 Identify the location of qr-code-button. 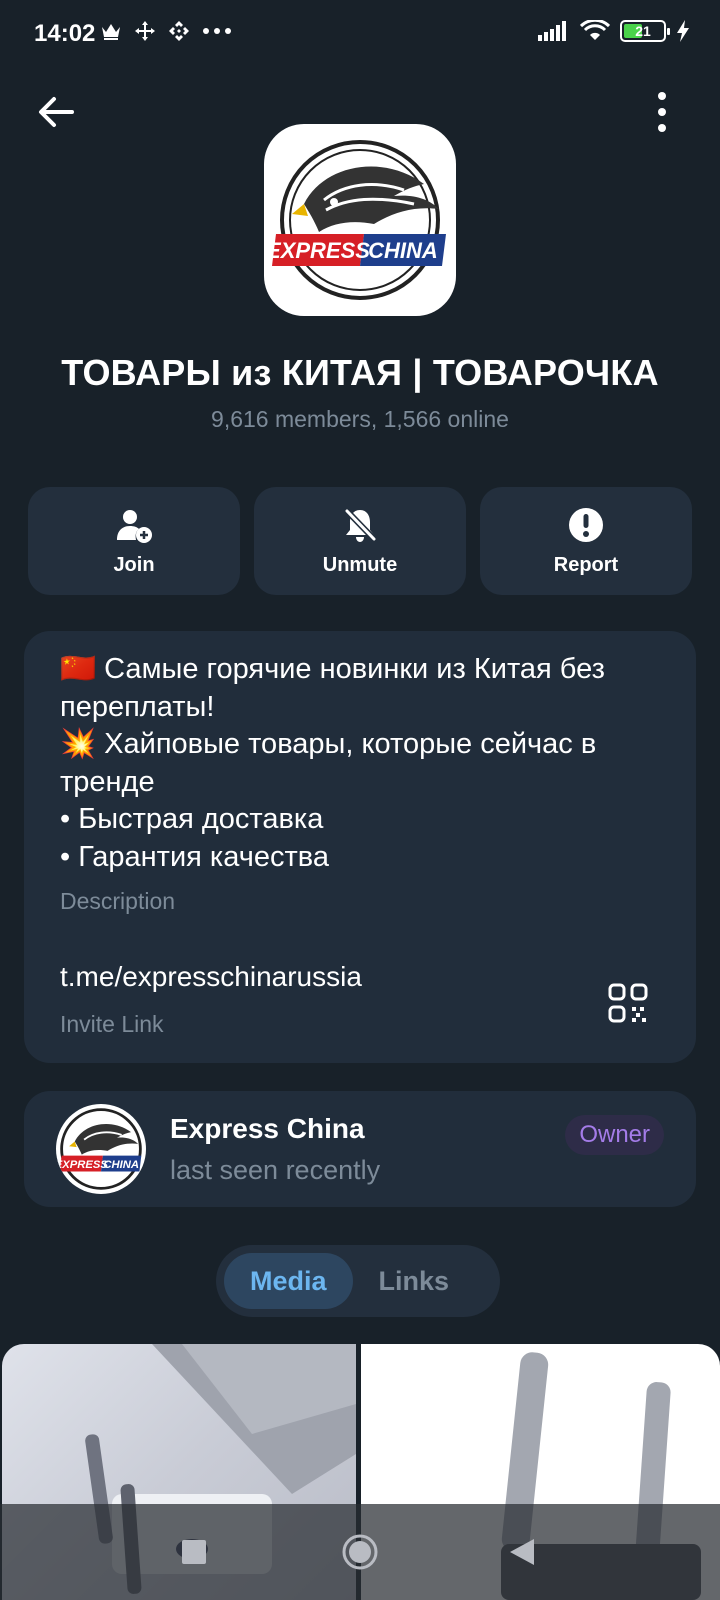
(628, 1003).